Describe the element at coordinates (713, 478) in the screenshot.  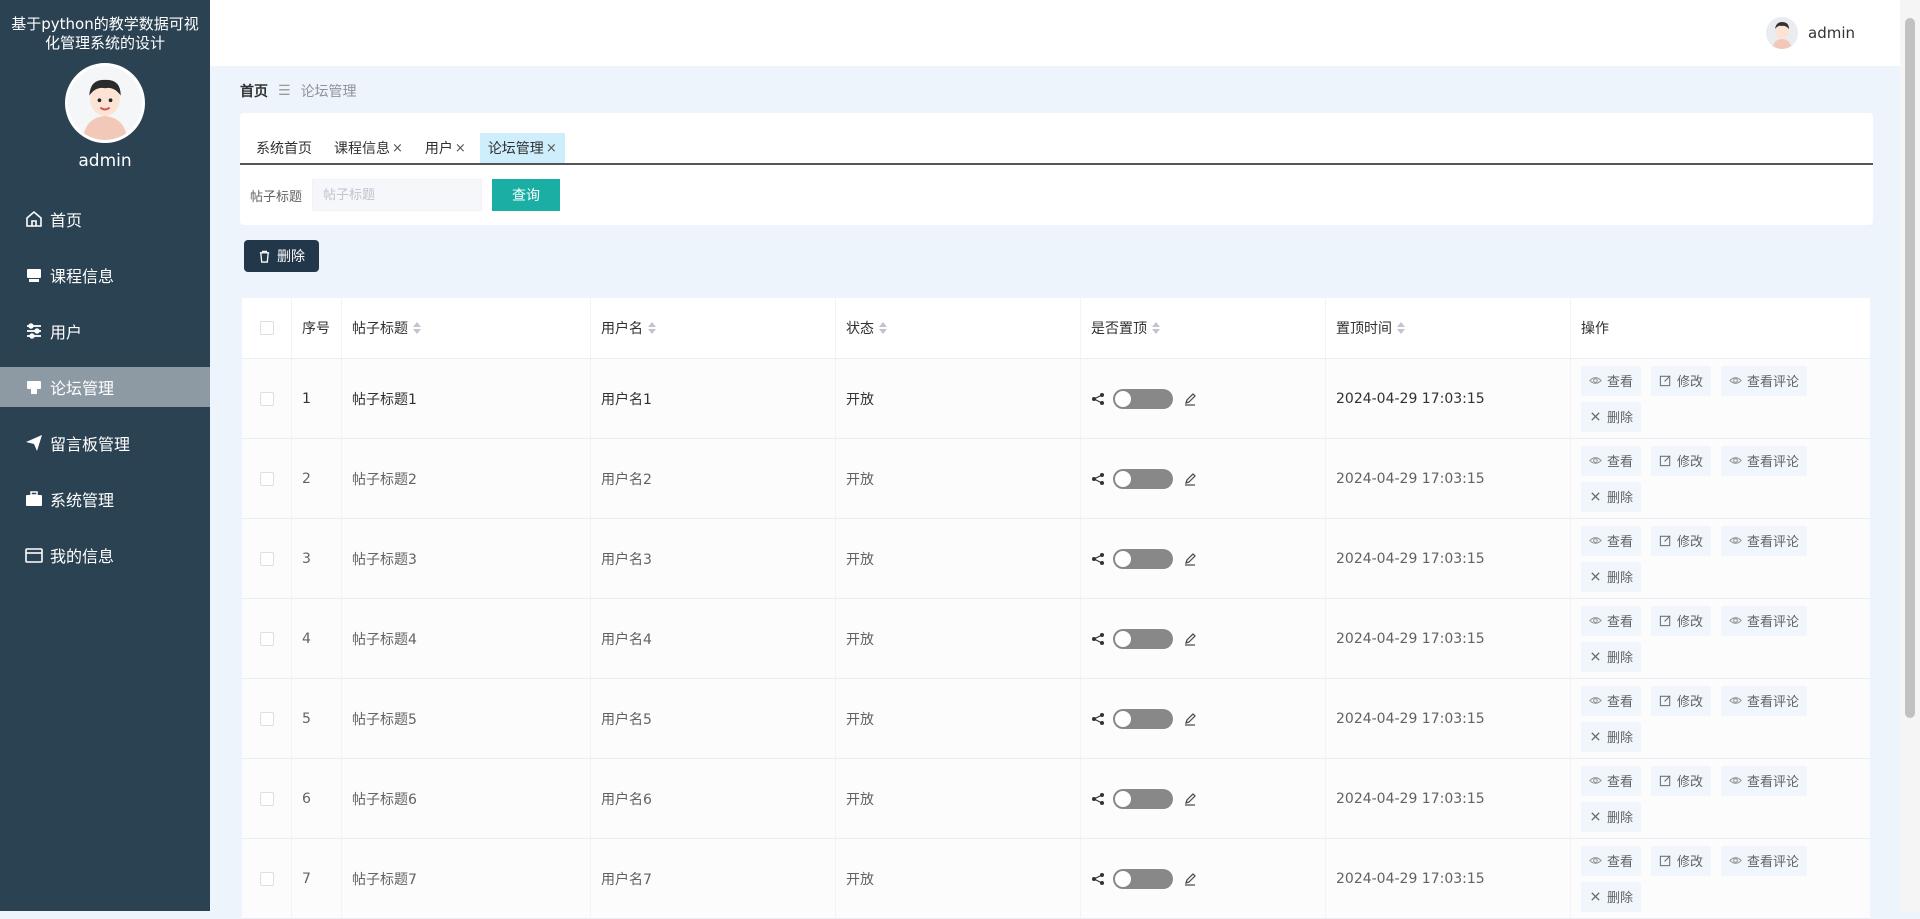
I see `row-user: 用户名2` at that location.